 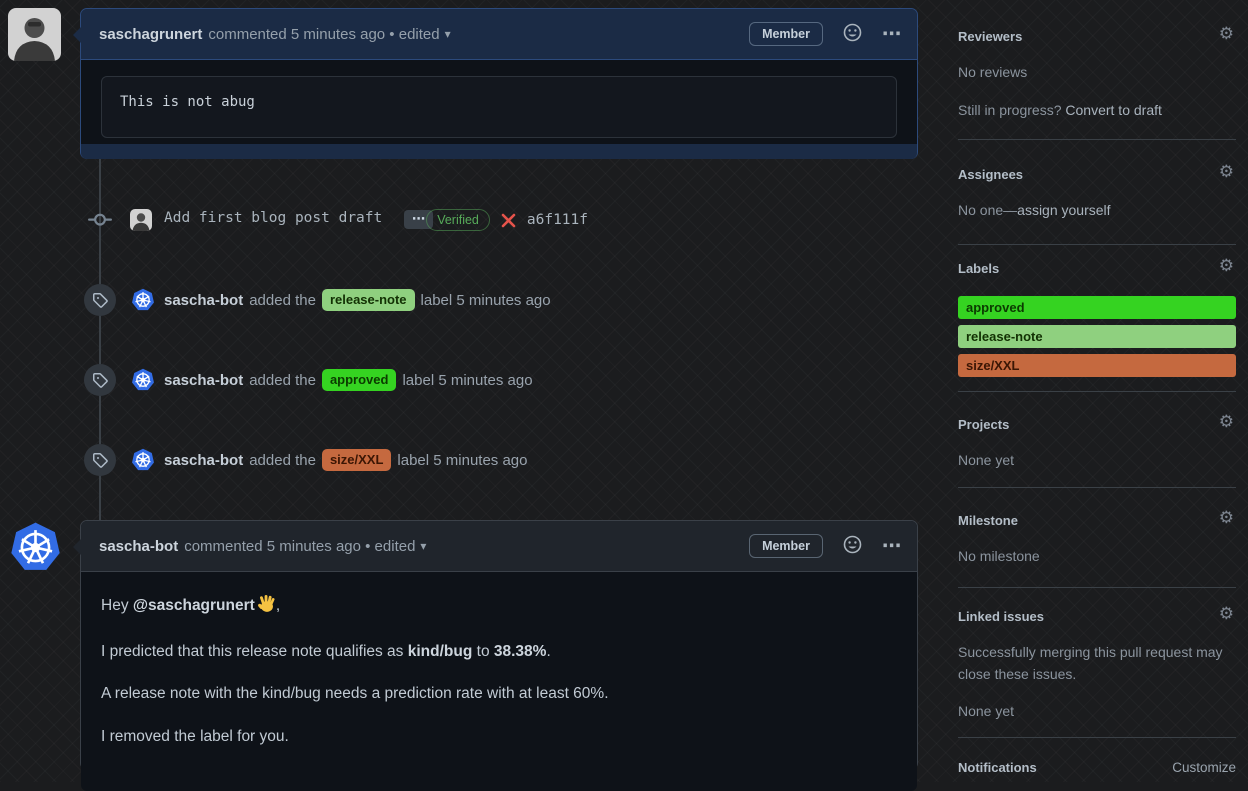 What do you see at coordinates (988, 520) in the screenshot?
I see `section-title: Milestone` at bounding box center [988, 520].